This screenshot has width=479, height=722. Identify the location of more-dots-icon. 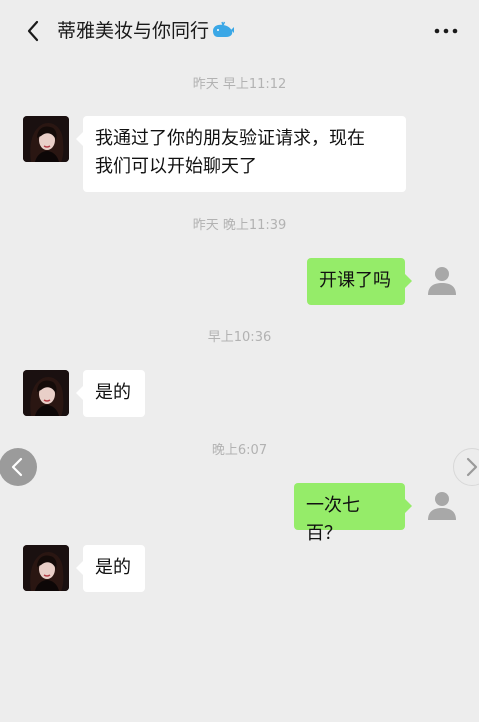
(446, 31).